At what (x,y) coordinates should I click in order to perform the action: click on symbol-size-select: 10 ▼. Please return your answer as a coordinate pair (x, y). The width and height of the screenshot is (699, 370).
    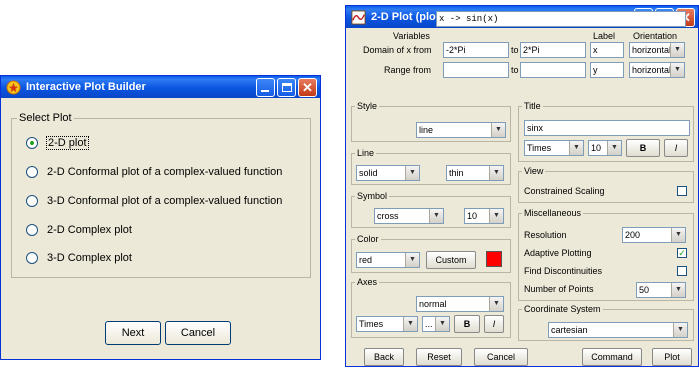
    Looking at the image, I should click on (484, 216).